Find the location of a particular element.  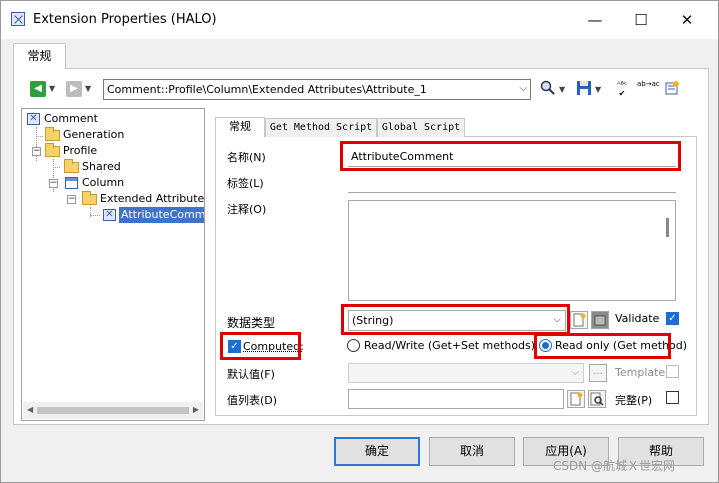

back-arrow-icon: ◀ is located at coordinates (38, 89).